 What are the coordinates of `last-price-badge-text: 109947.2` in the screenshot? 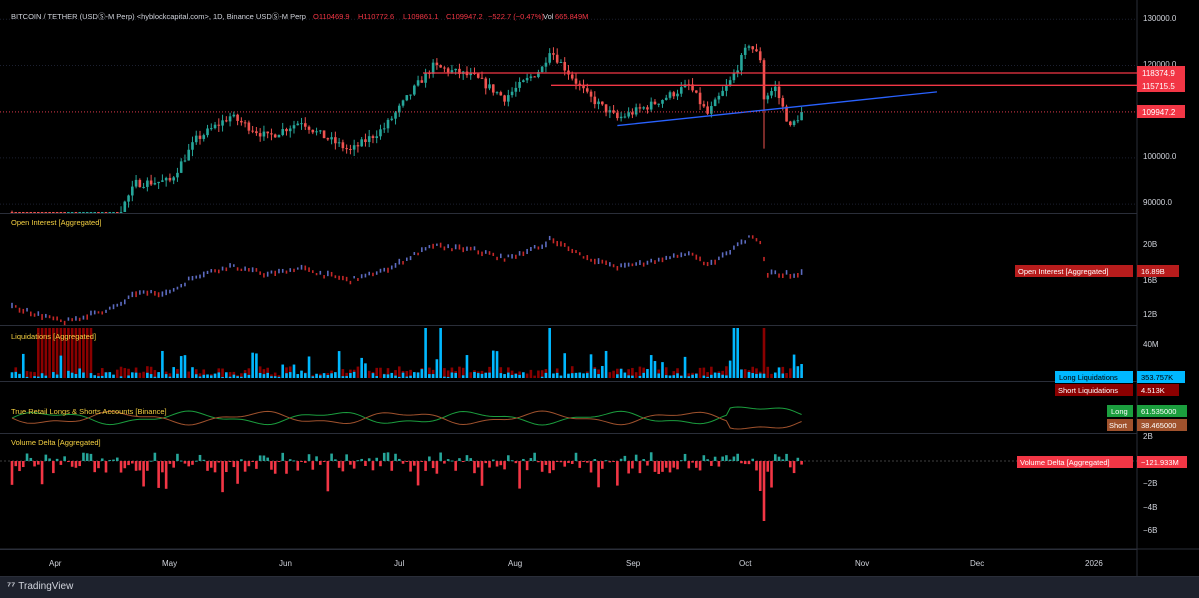 It's located at (1159, 112).